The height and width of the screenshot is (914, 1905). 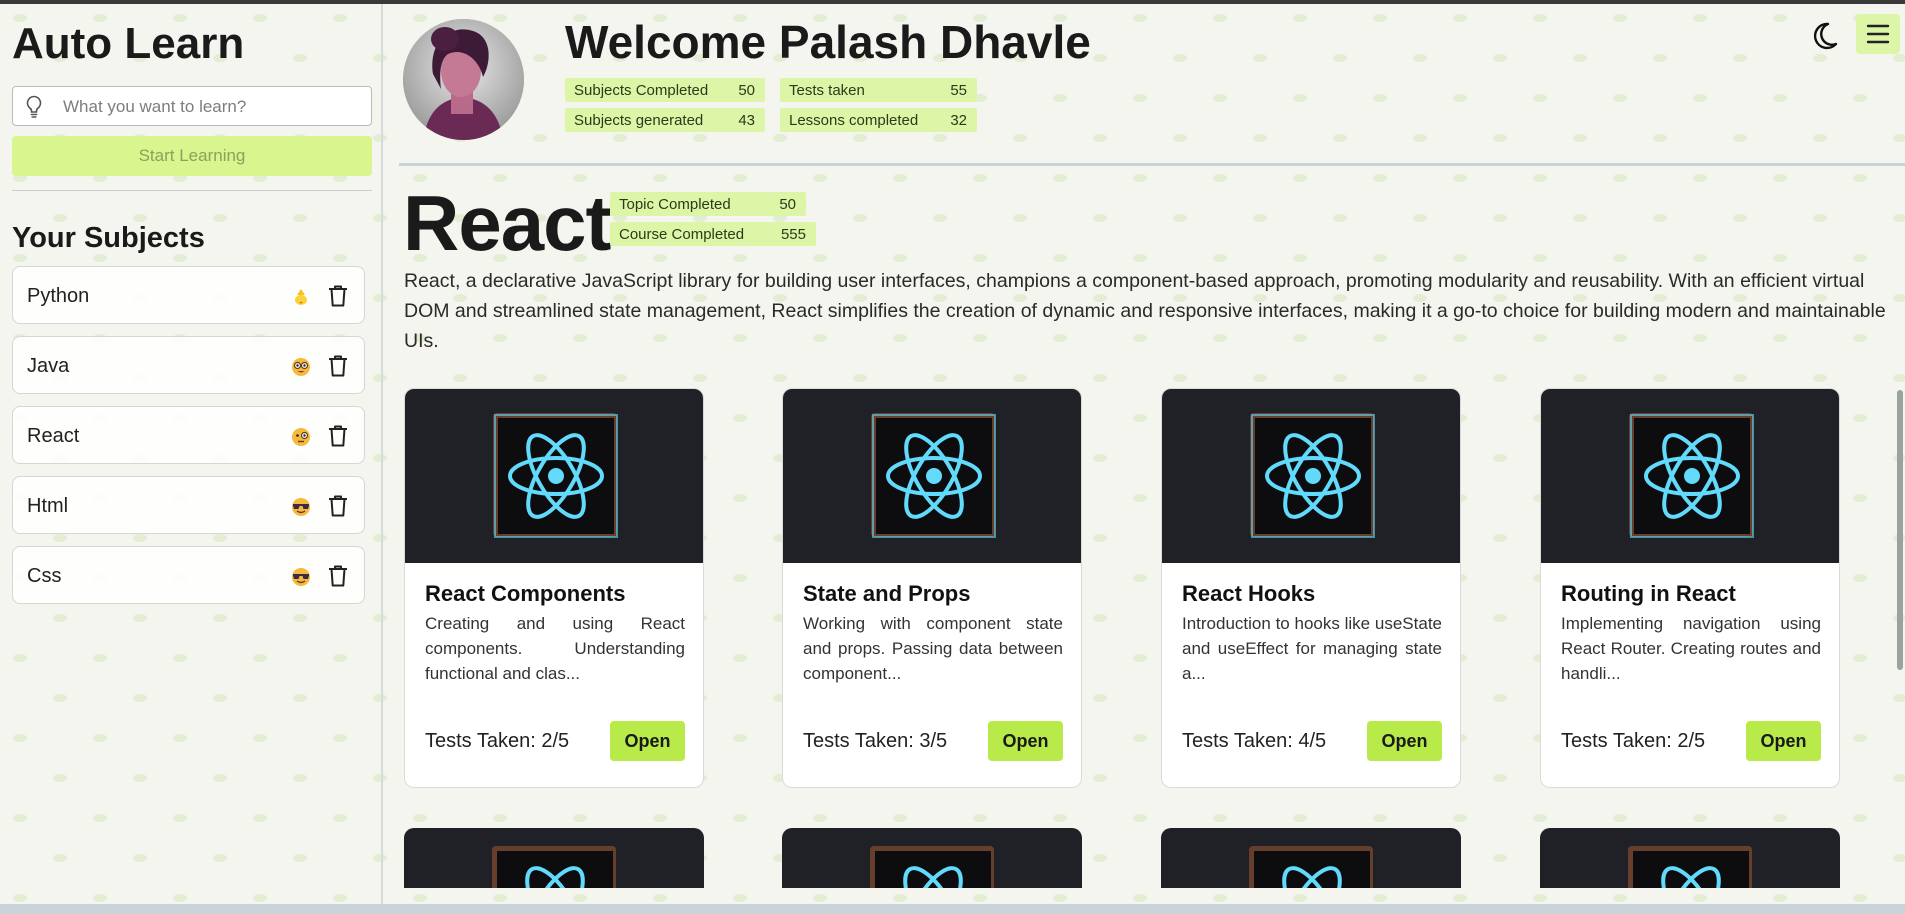 What do you see at coordinates (301, 437) in the screenshot?
I see `monocle-face-emoji-icon` at bounding box center [301, 437].